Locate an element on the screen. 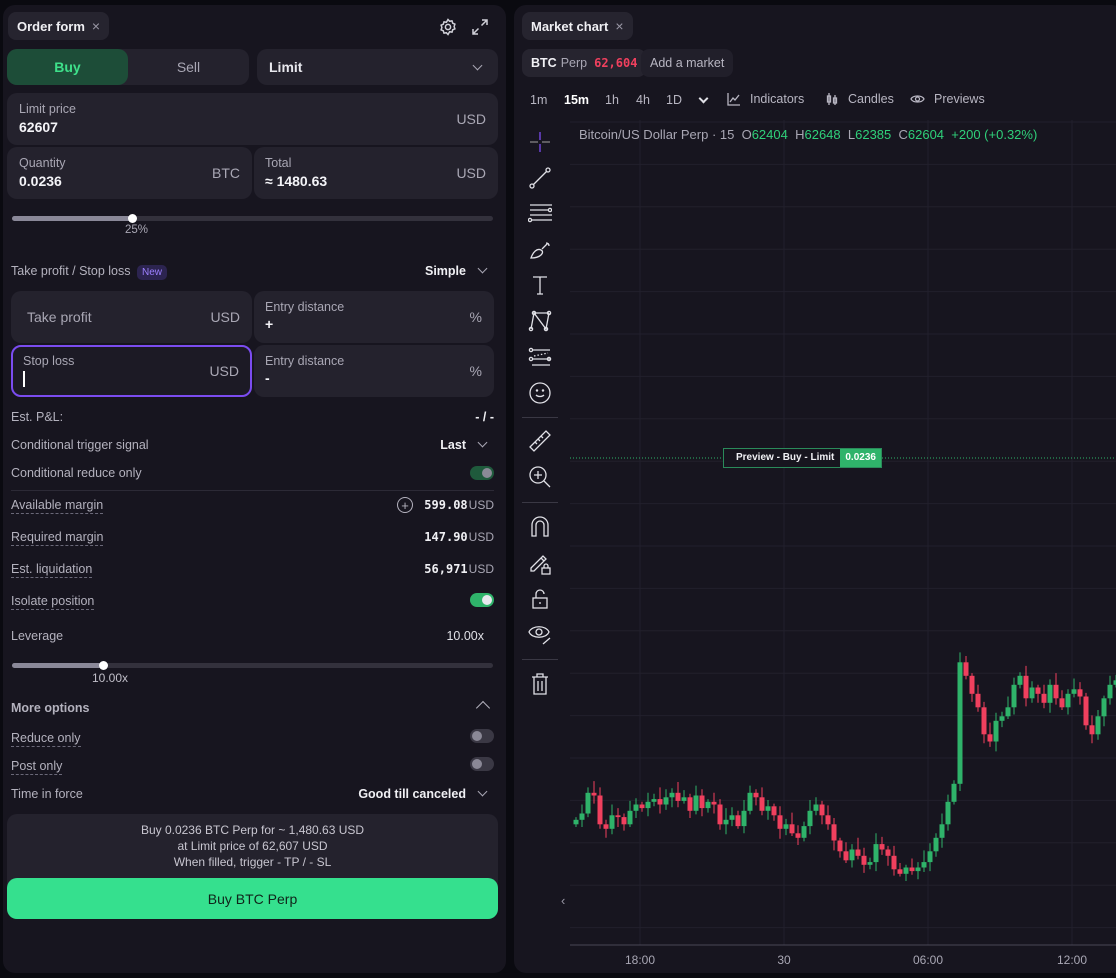 The height and width of the screenshot is (978, 1116). isolate-position-toggle is located at coordinates (482, 600).